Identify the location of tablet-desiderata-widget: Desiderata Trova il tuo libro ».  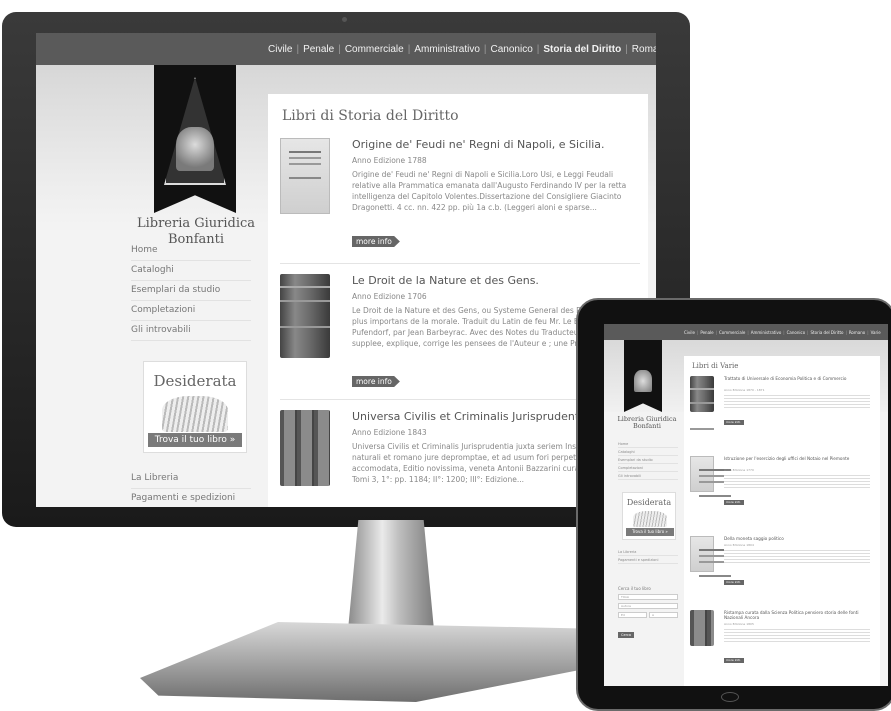
(649, 516).